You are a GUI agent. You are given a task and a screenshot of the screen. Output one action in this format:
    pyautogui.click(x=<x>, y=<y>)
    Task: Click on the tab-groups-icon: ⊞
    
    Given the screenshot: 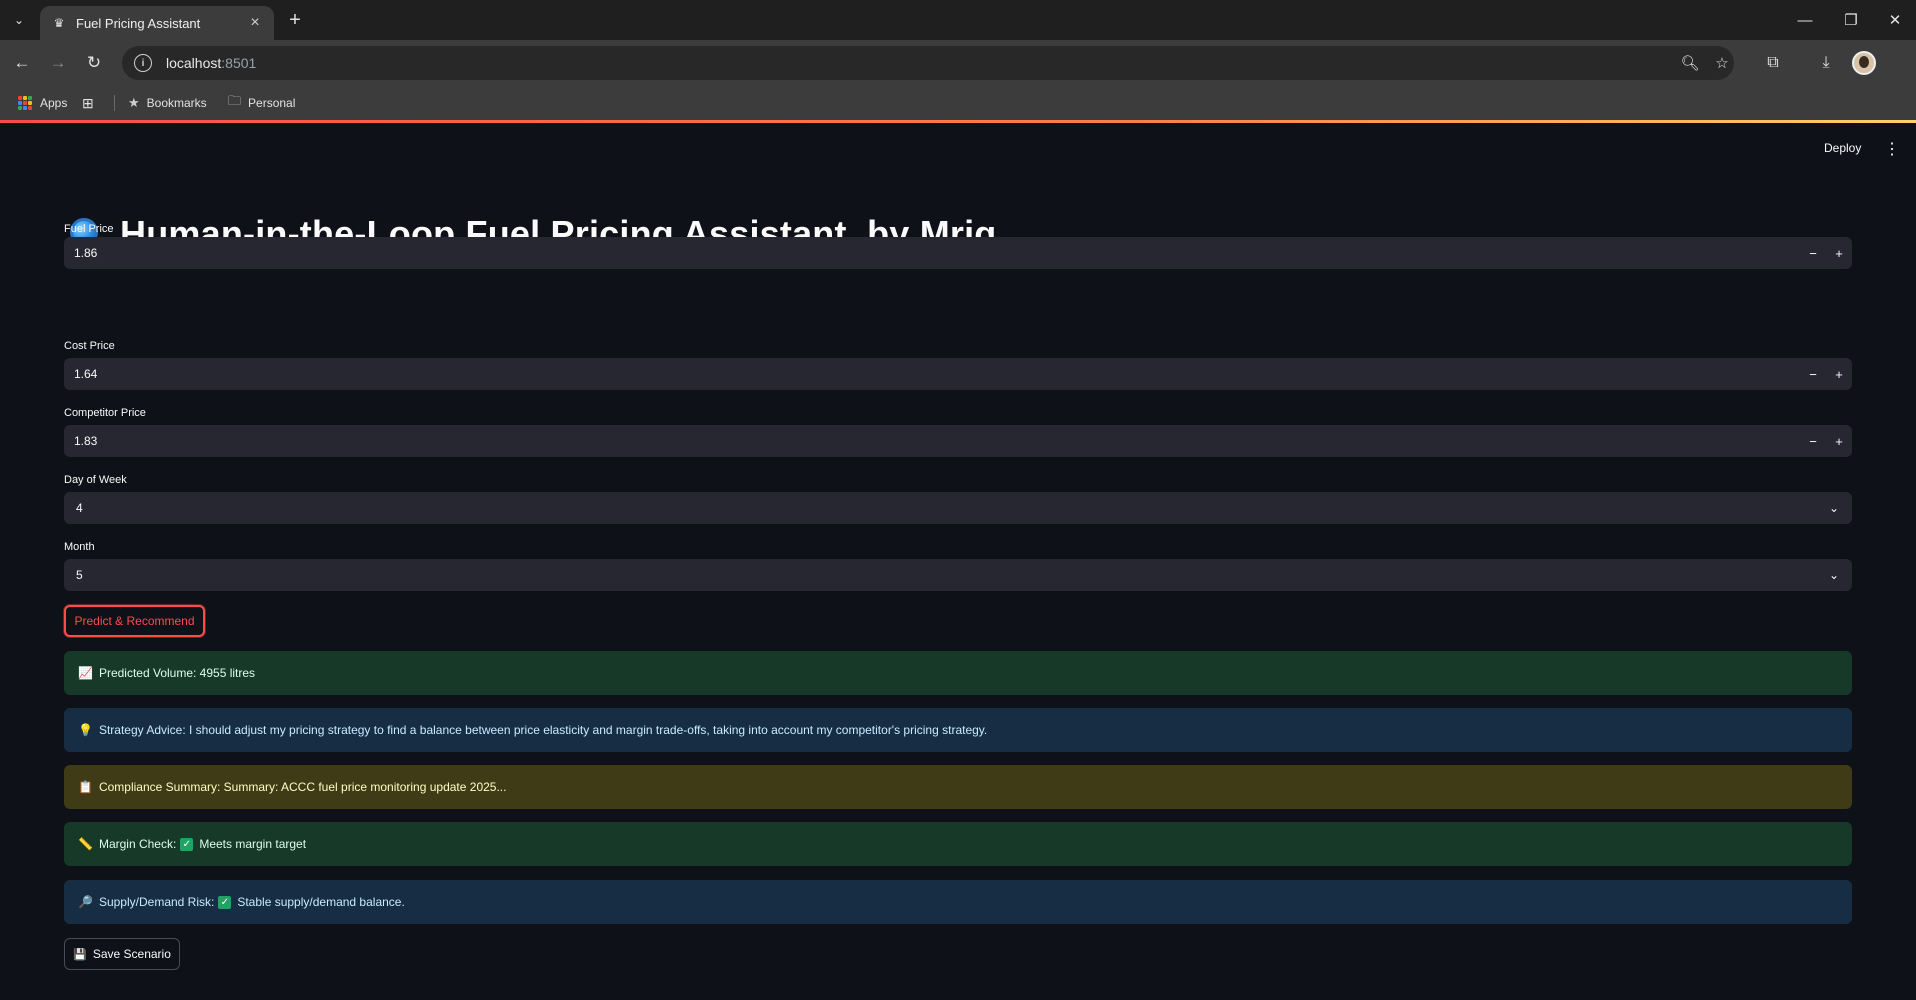 What is the action you would take?
    pyautogui.click(x=88, y=103)
    